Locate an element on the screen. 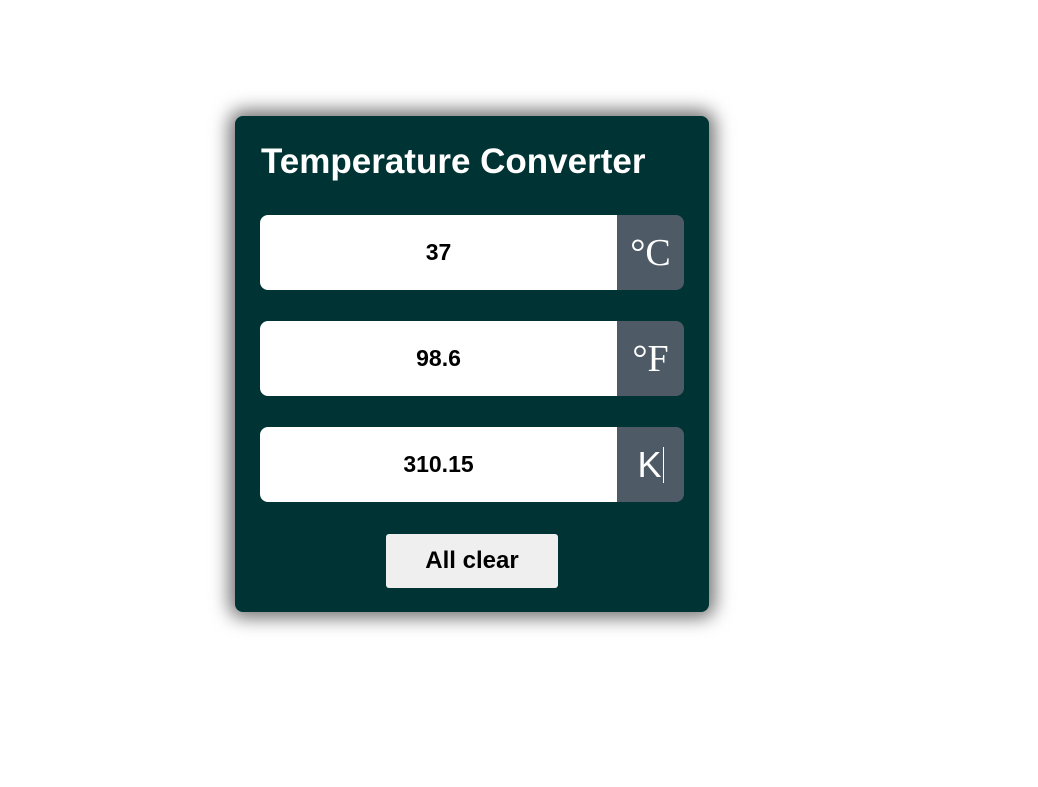  celsius-input is located at coordinates (438, 252).